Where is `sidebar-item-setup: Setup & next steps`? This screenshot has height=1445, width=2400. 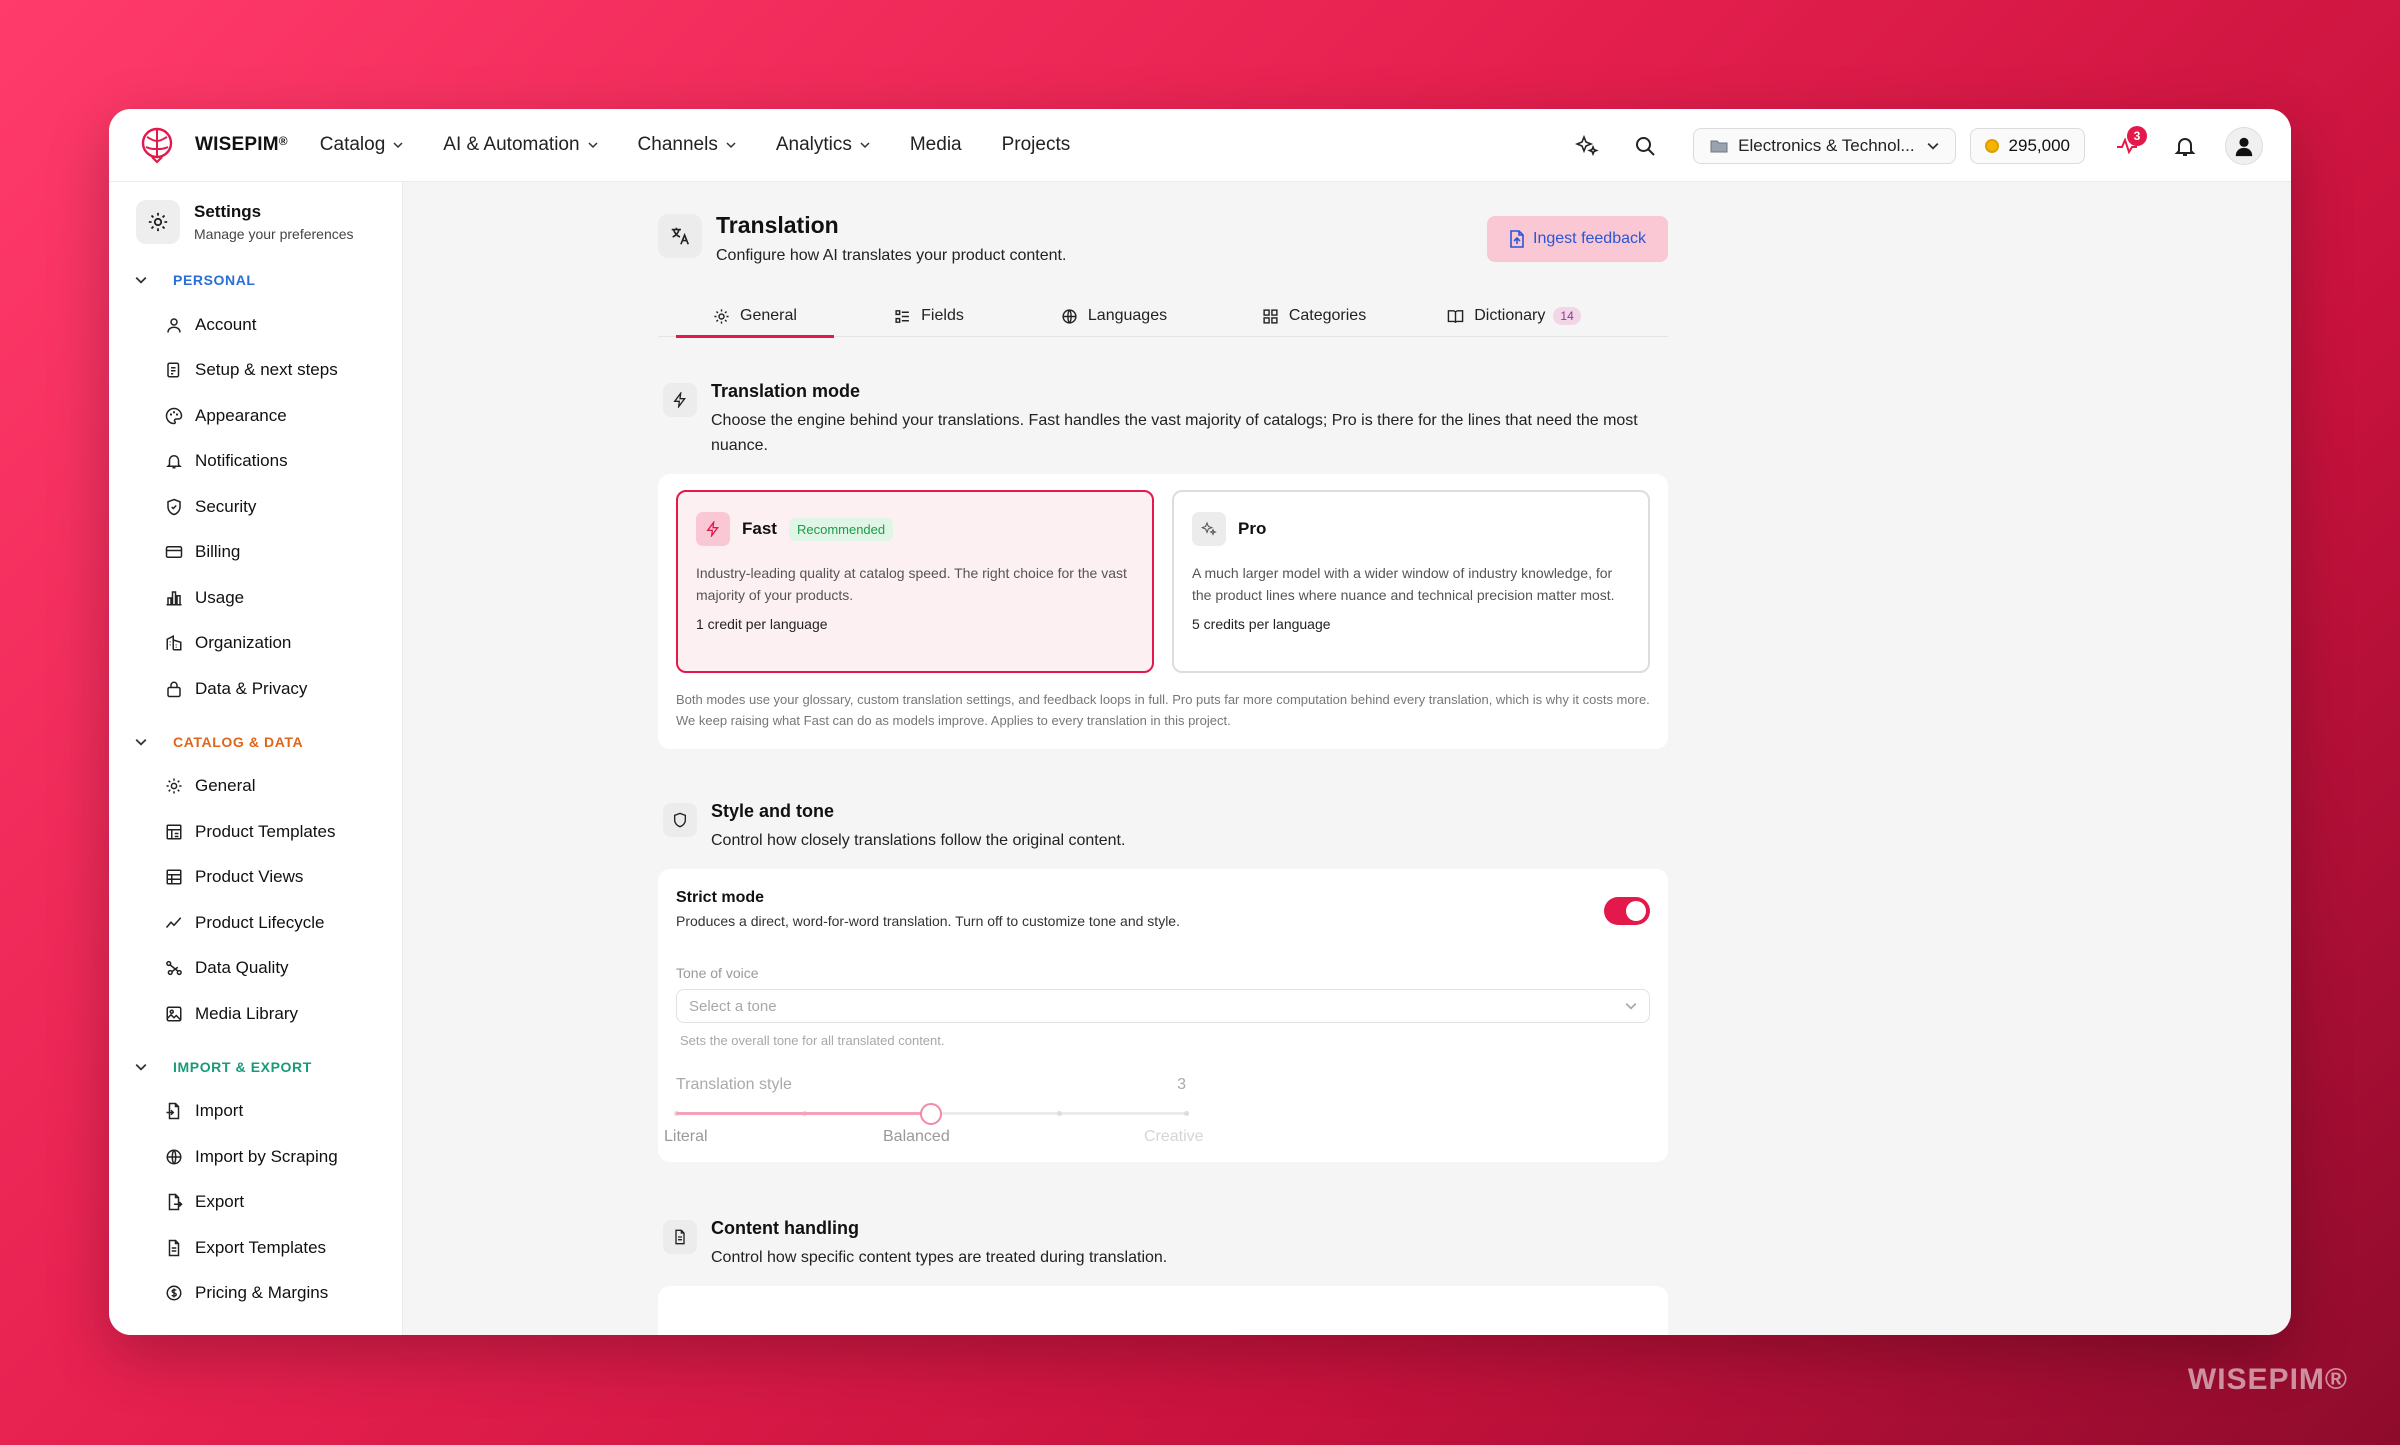
sidebar-item-setup: Setup & next steps is located at coordinates (283, 371).